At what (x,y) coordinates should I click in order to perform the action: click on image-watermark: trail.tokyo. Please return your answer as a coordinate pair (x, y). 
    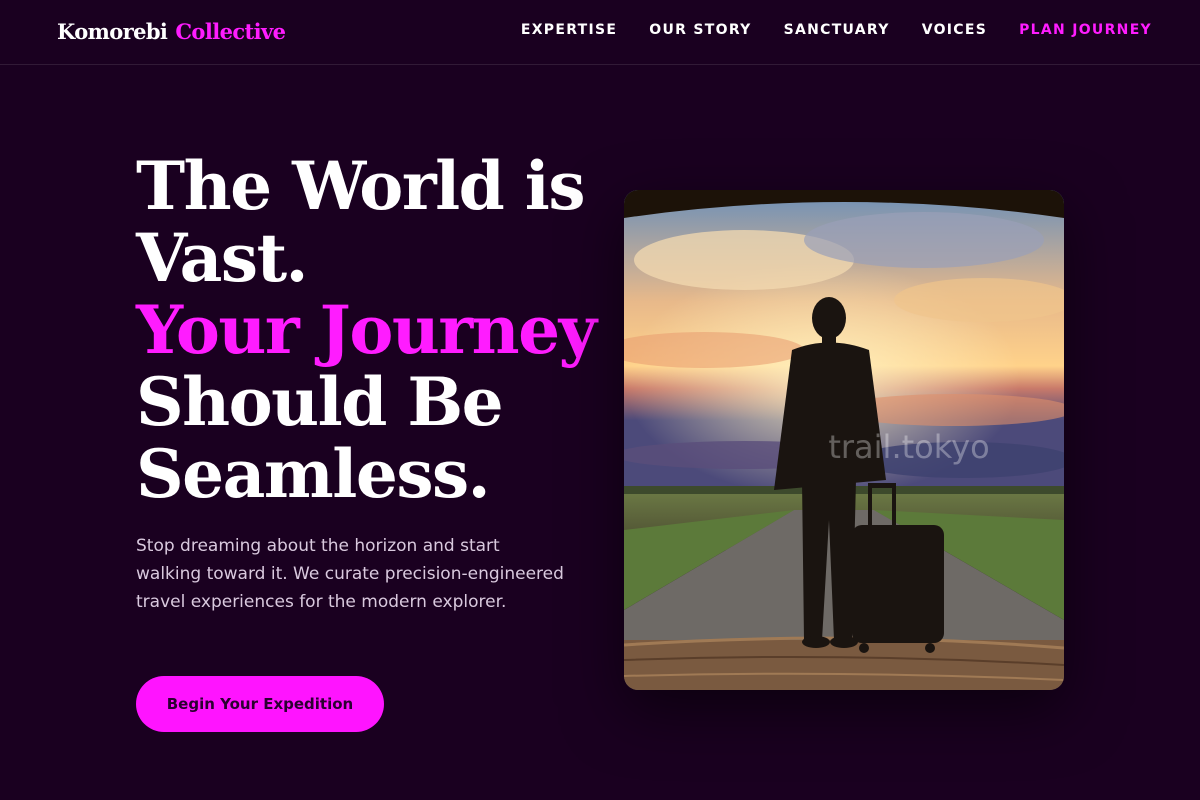
    Looking at the image, I should click on (909, 447).